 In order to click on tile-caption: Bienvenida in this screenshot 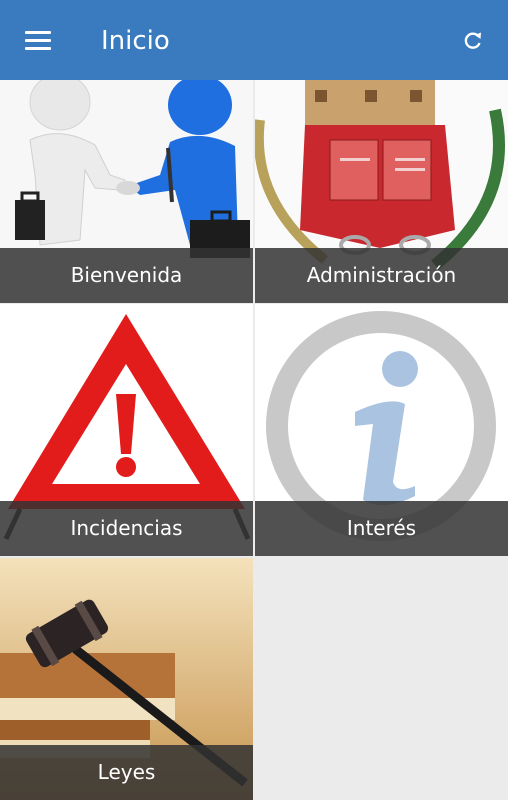, I will do `click(126, 275)`.